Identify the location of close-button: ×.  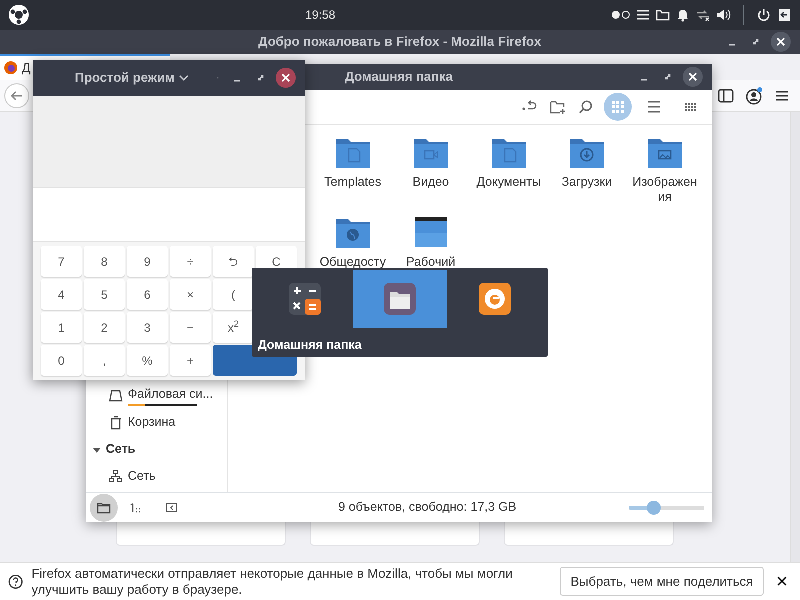
(782, 581).